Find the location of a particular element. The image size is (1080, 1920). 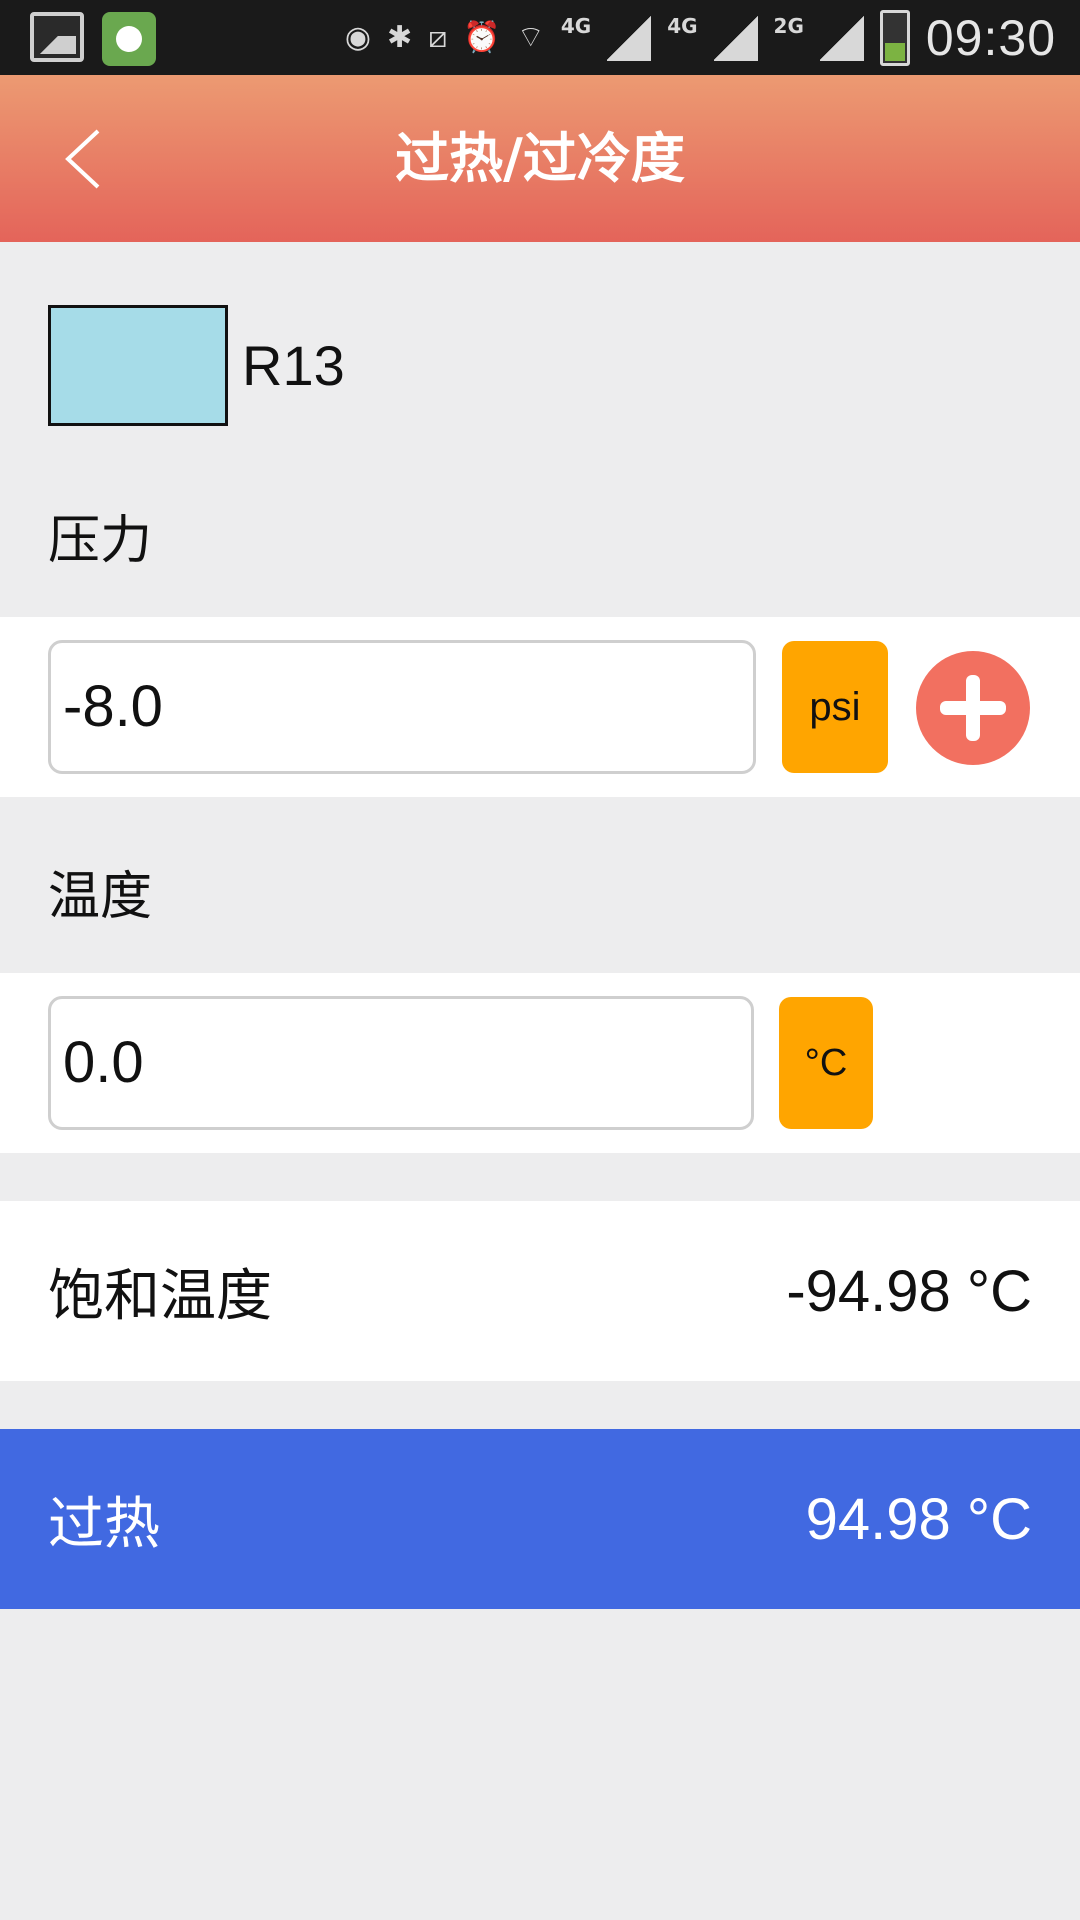

network-label: 2G is located at coordinates (788, 26).